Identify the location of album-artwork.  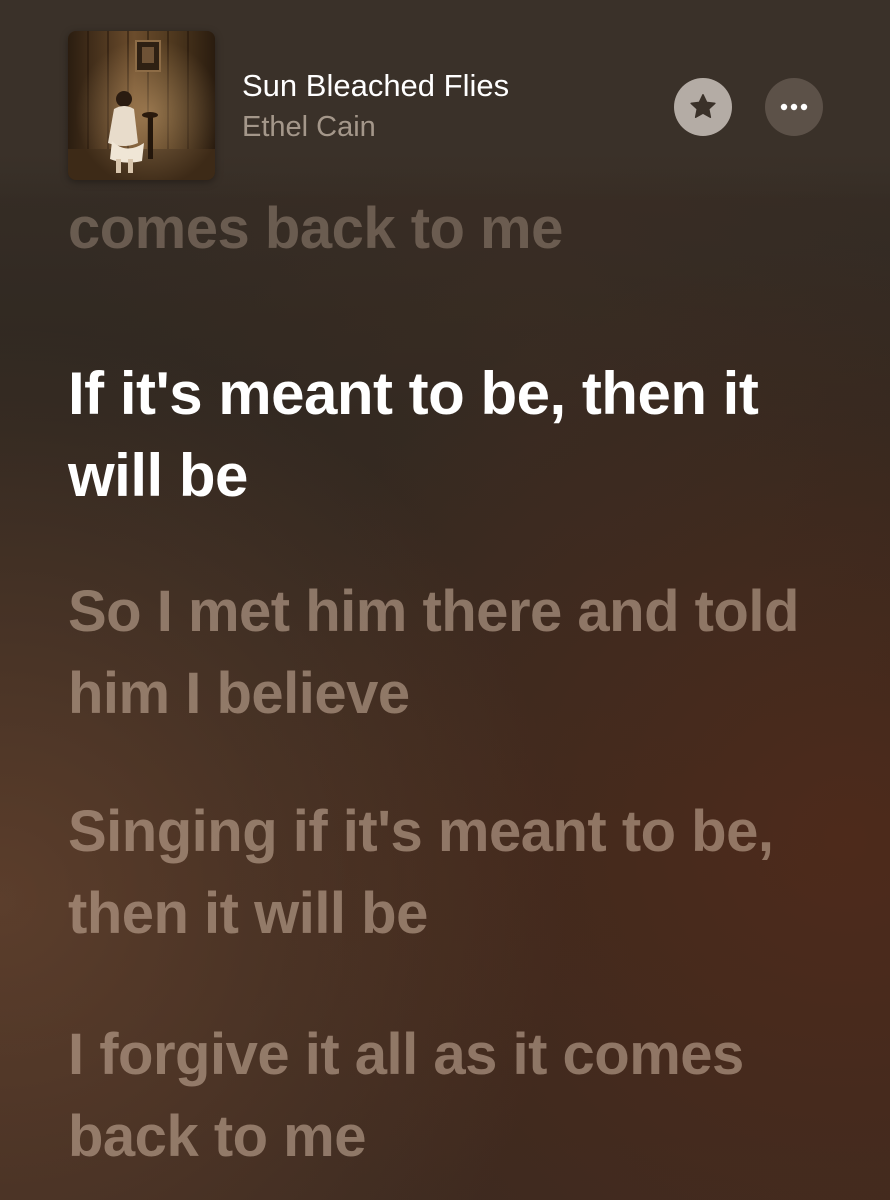
(141, 105).